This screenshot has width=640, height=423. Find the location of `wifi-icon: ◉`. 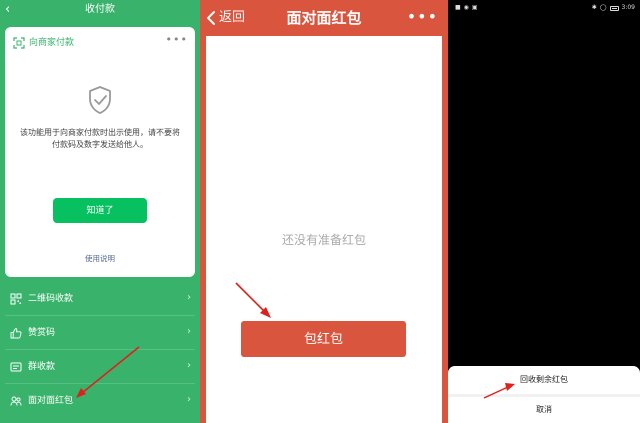

wifi-icon: ◉ is located at coordinates (466, 7).